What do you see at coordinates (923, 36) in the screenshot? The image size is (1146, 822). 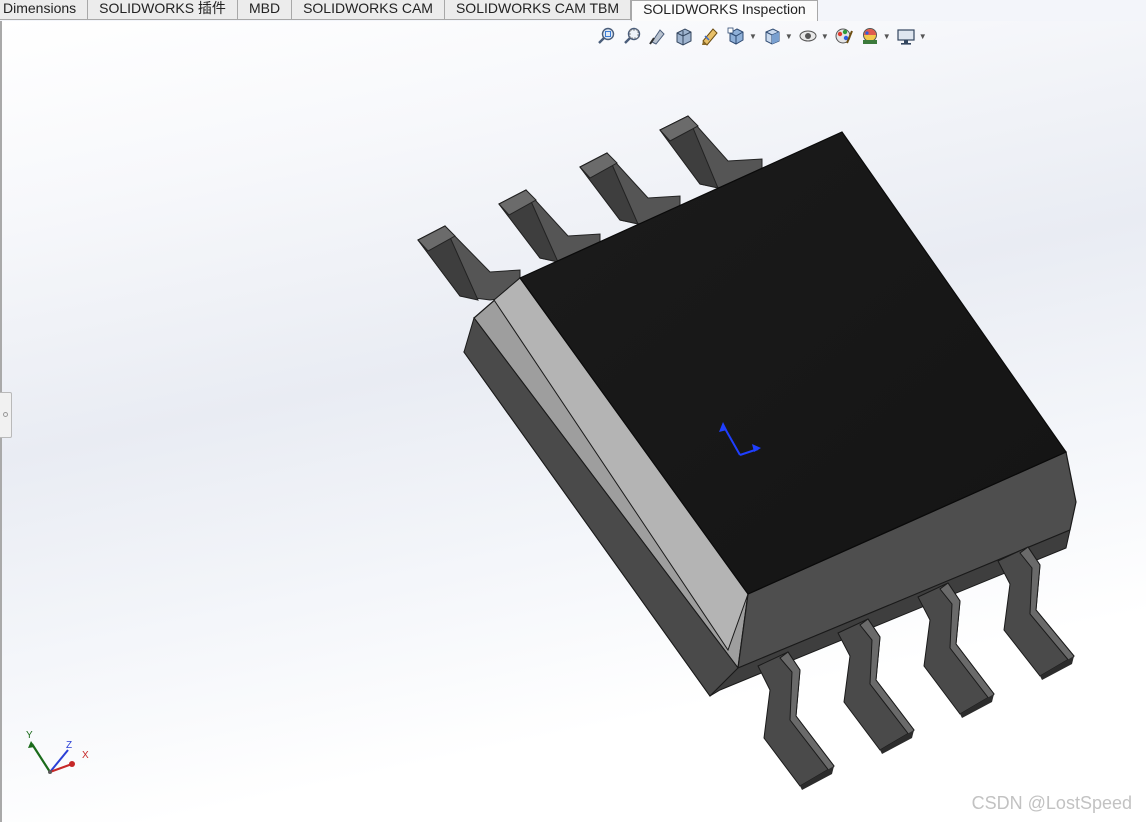 I see `view-settings-dropdown-icon: ▼` at bounding box center [923, 36].